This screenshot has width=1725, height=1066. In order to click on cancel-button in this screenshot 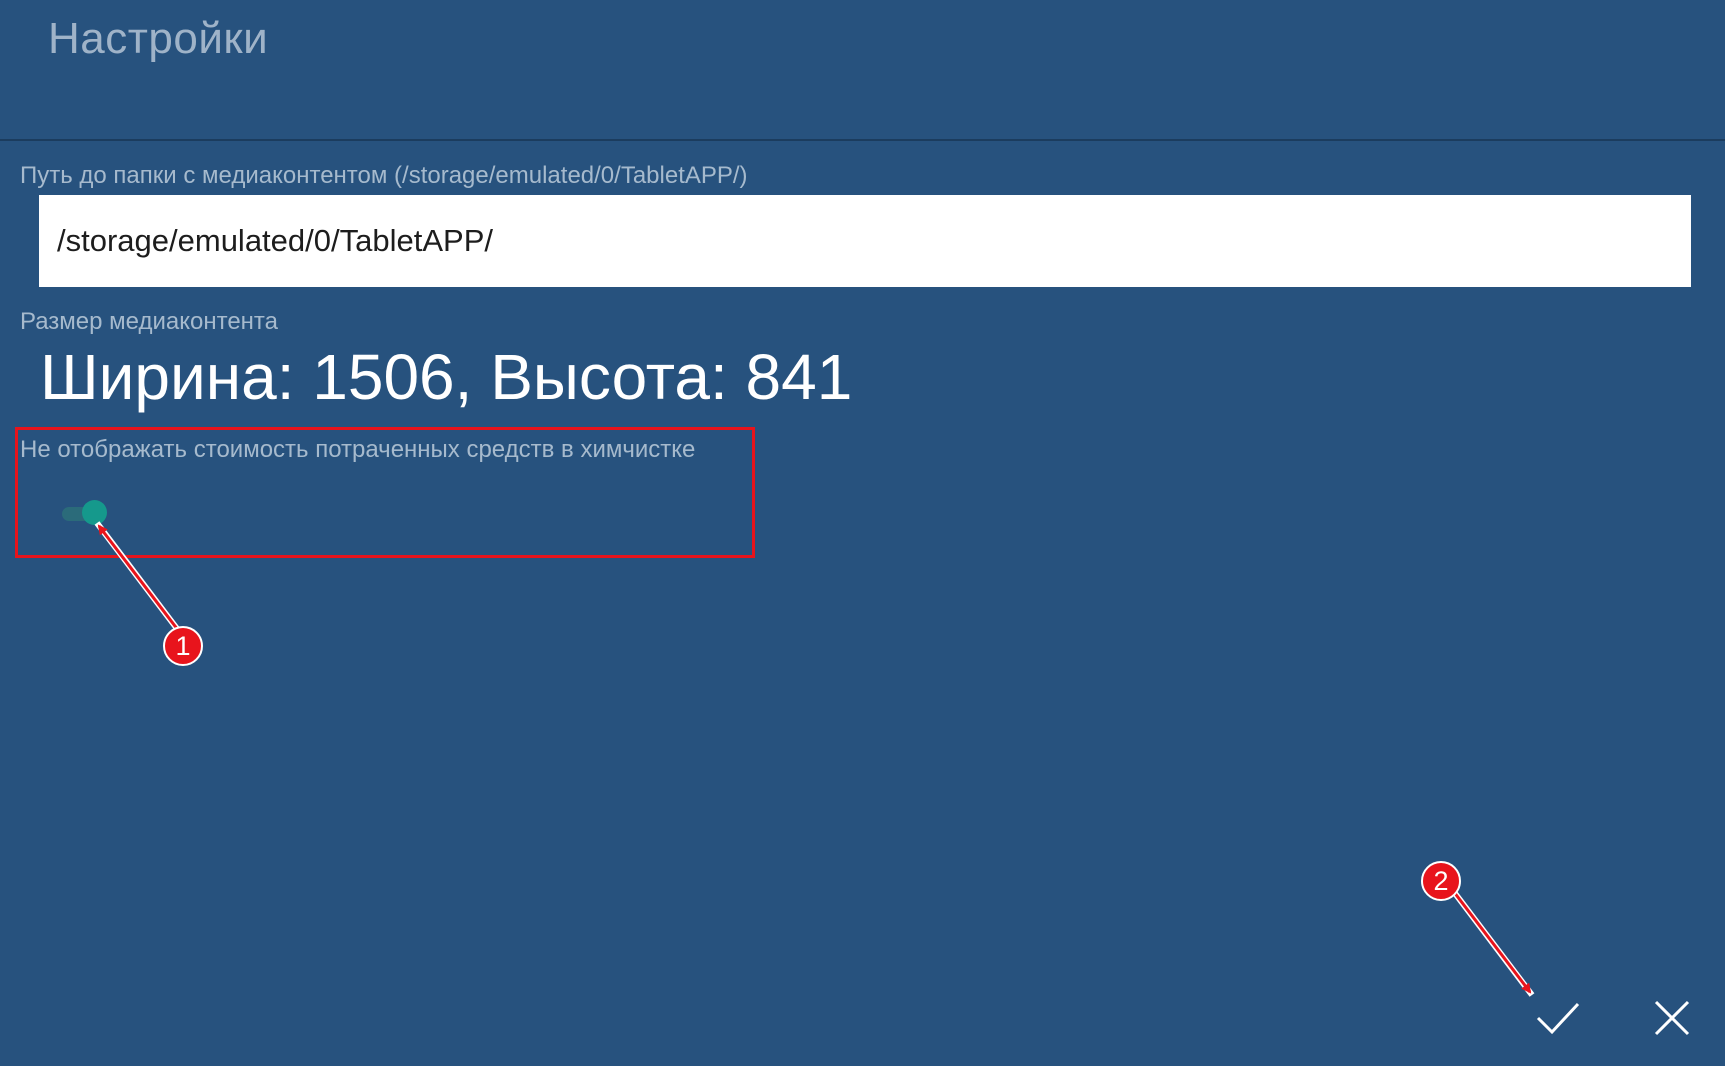, I will do `click(1672, 1018)`.